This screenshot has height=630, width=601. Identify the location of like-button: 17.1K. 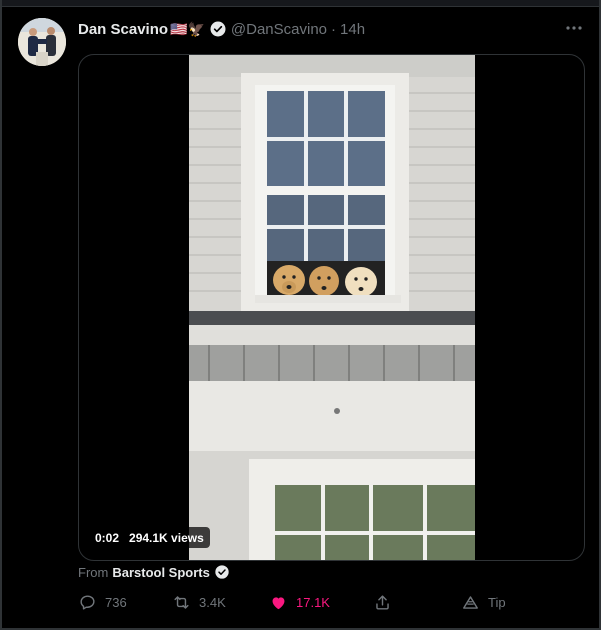
(299, 602).